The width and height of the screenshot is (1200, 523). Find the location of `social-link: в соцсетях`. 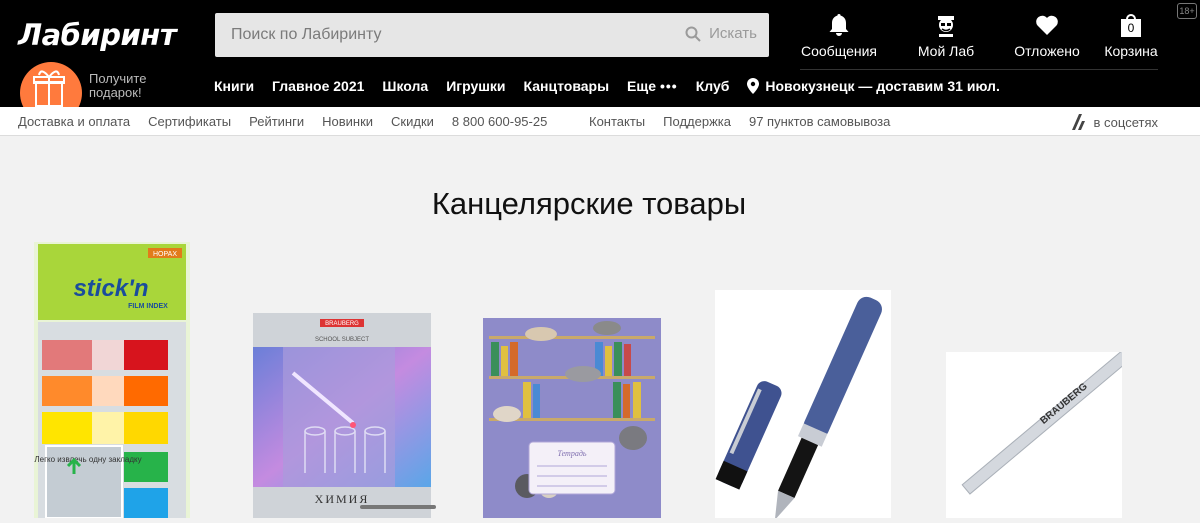

social-link: в соцсетях is located at coordinates (1114, 122).